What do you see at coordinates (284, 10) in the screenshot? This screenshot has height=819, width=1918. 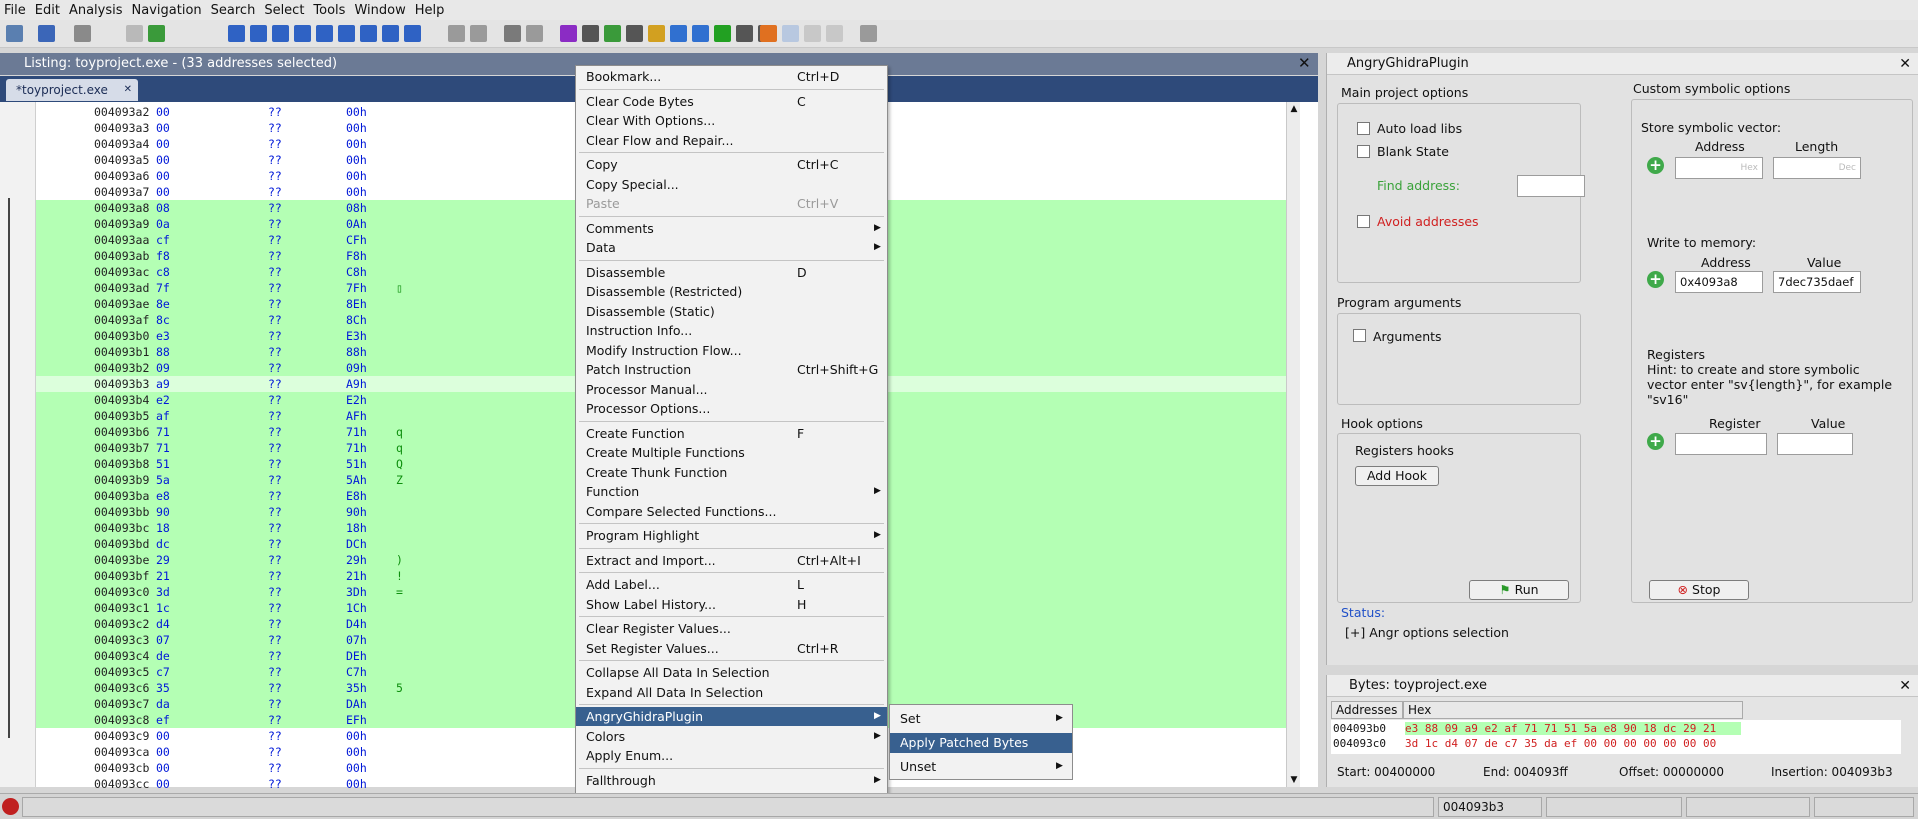 I see `menu-select: Select` at bounding box center [284, 10].